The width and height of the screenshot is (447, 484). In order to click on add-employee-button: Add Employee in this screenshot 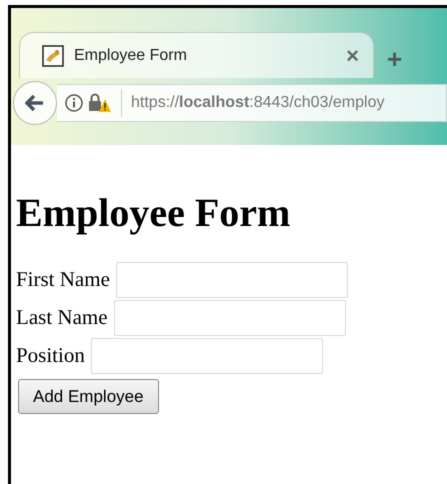, I will do `click(88, 396)`.